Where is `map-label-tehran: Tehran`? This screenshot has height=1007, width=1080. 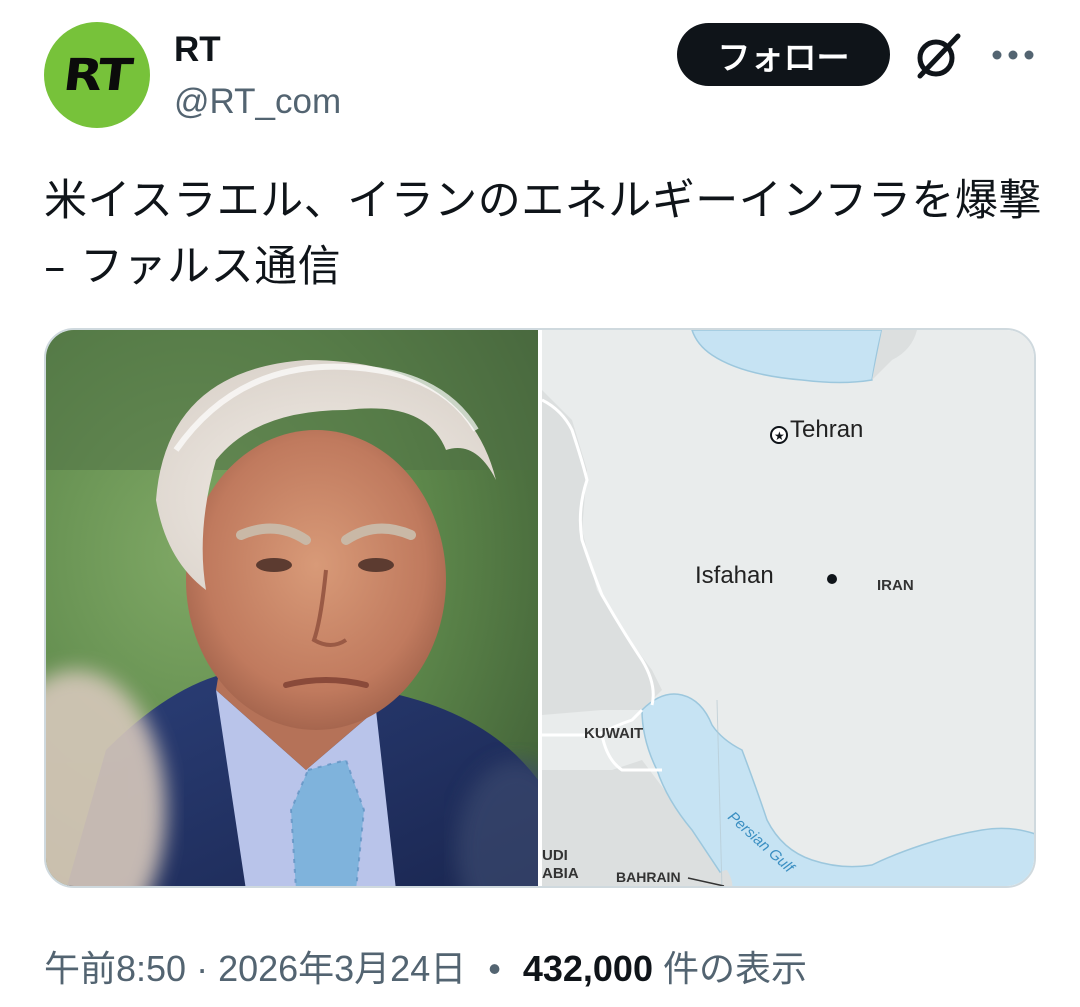 map-label-tehran: Tehran is located at coordinates (826, 429).